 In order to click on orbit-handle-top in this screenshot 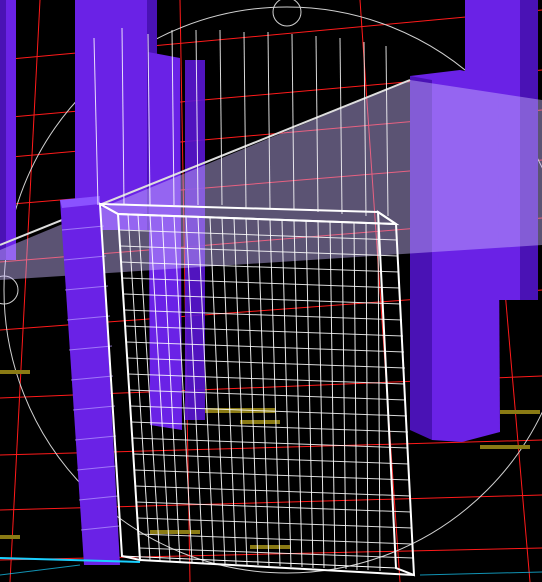, I will do `click(287, 13)`.